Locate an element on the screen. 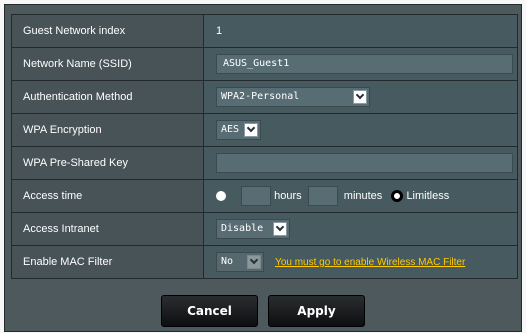 The image size is (526, 333). wpa-encryption-select: AES is located at coordinates (238, 130).